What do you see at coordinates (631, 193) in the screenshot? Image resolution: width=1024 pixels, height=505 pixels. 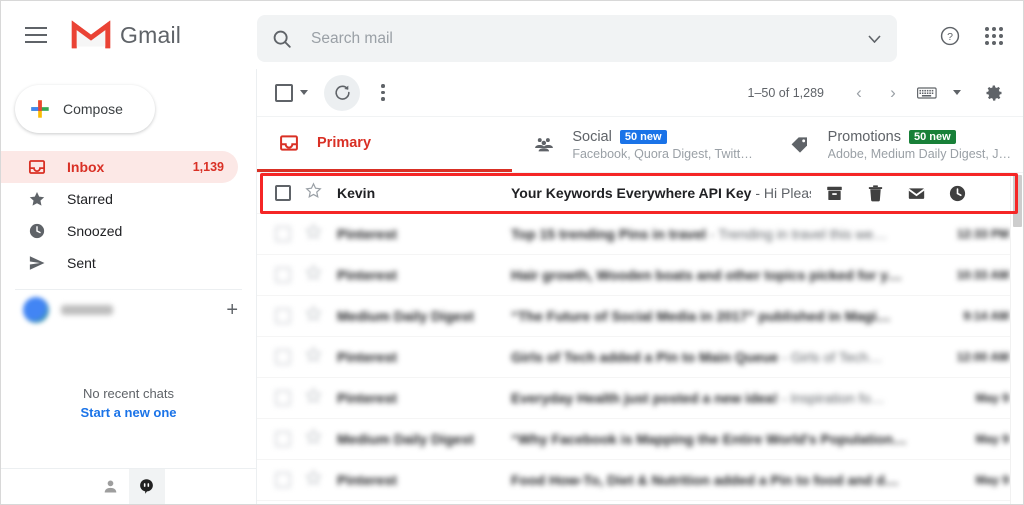 I see `row-subject: Your Keywords Everywhere API Key` at bounding box center [631, 193].